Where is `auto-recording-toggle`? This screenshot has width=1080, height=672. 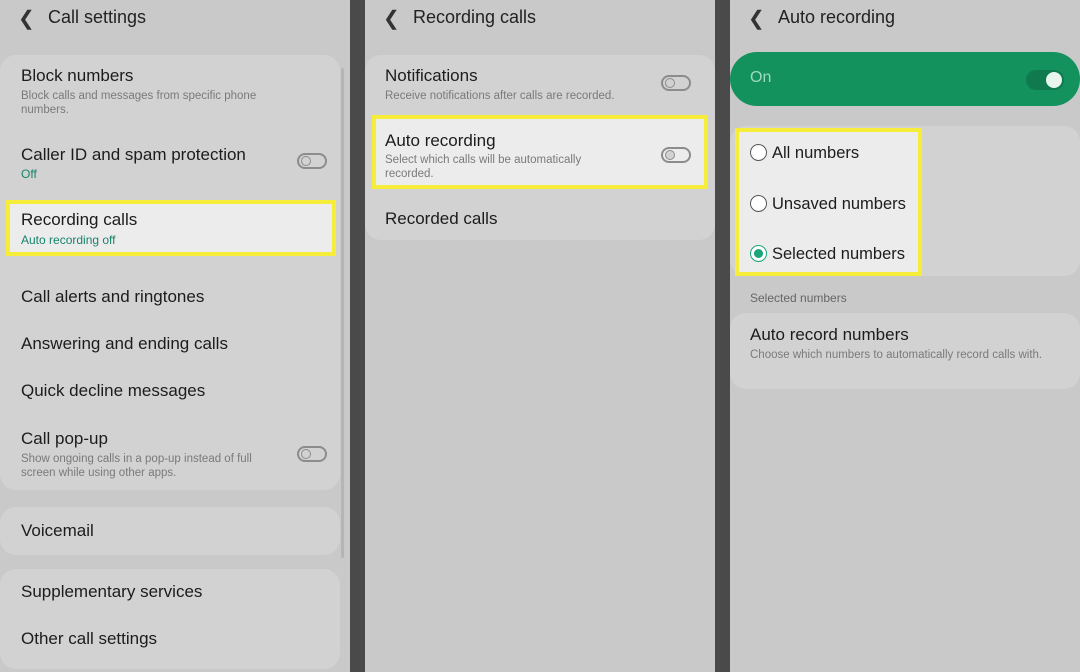 auto-recording-toggle is located at coordinates (676, 155).